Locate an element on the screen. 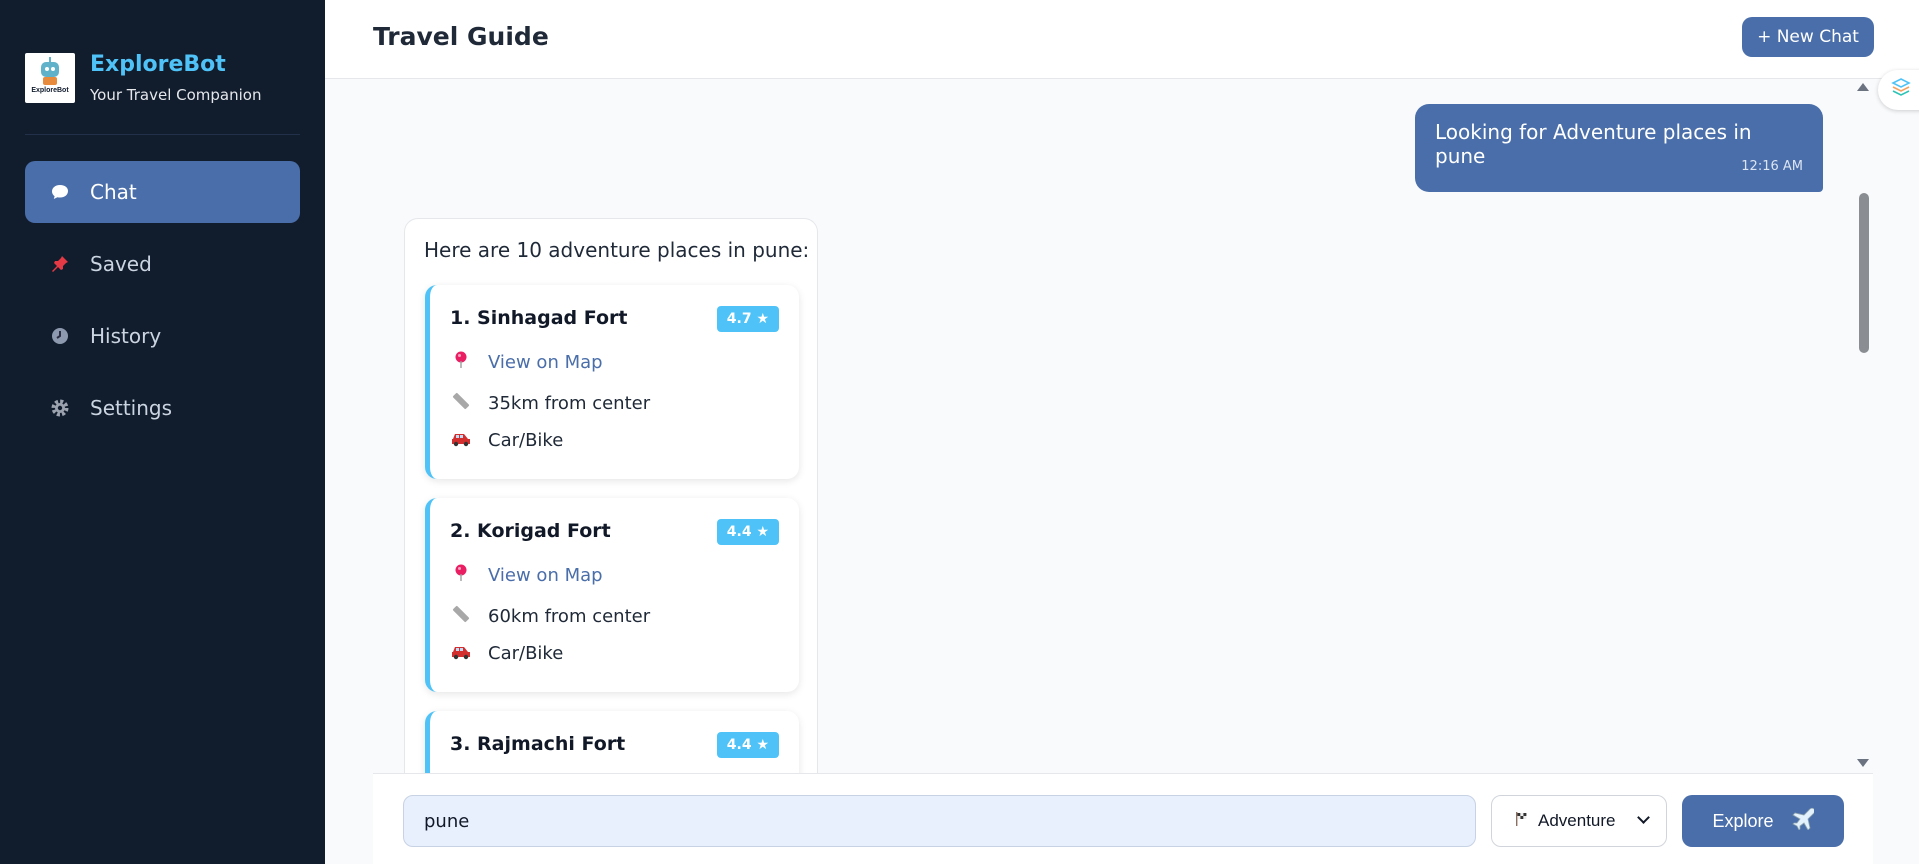  layers-icon is located at coordinates (1901, 90).